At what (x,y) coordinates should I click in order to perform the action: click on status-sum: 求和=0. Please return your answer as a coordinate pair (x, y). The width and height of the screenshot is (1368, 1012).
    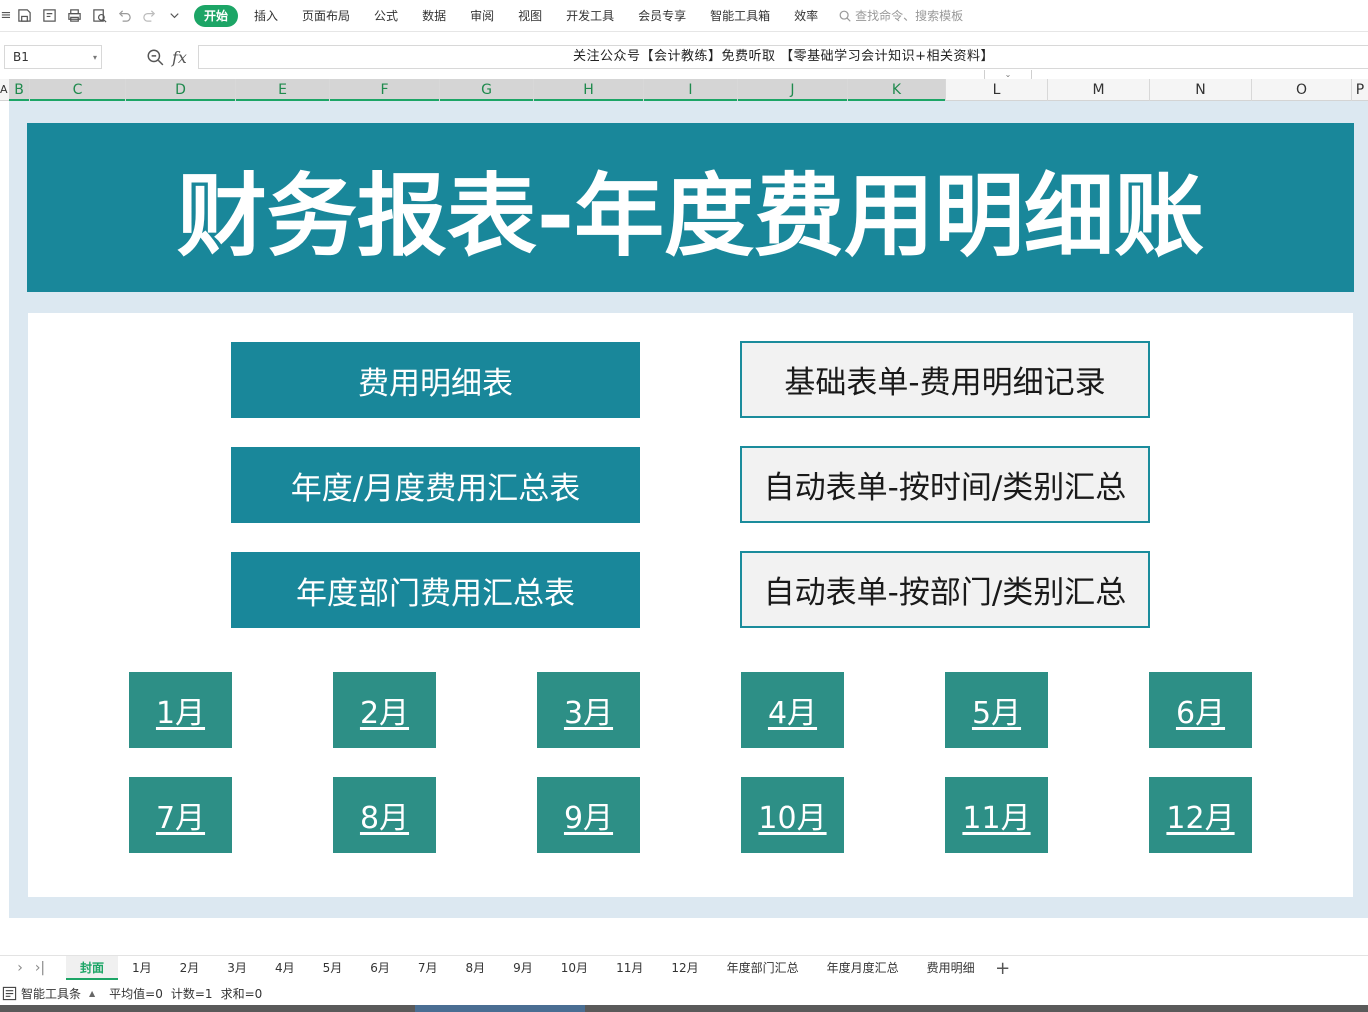
    Looking at the image, I should click on (241, 993).